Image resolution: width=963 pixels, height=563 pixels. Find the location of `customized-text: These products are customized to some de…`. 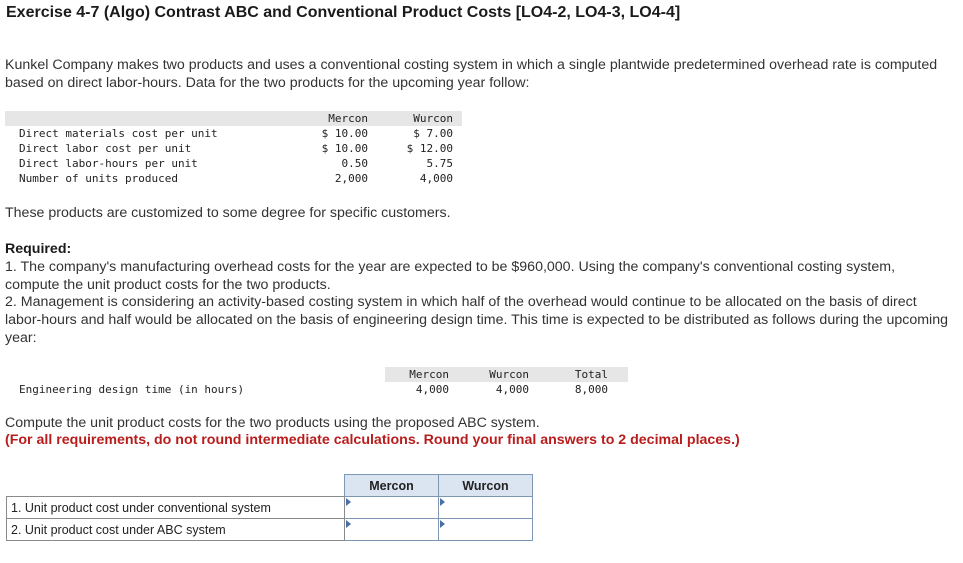

customized-text: These products are customized to some de… is located at coordinates (228, 213).